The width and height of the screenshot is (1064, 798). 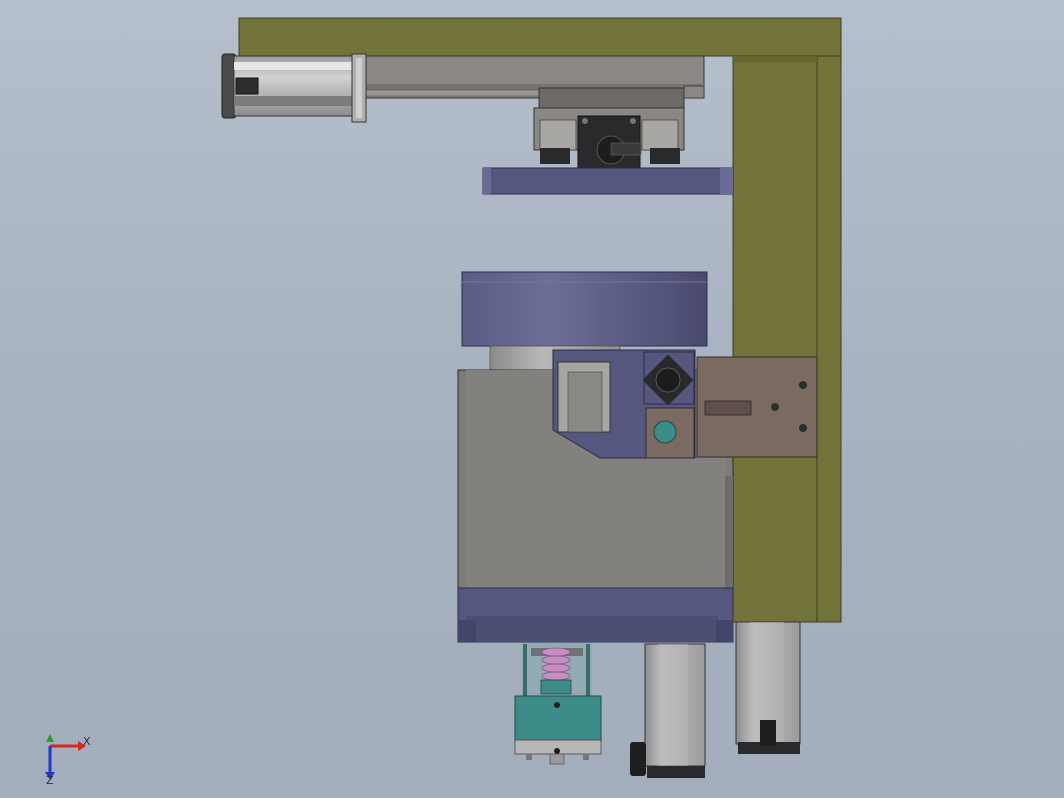 What do you see at coordinates (787, 339) in the screenshot?
I see `frame-vertical-column` at bounding box center [787, 339].